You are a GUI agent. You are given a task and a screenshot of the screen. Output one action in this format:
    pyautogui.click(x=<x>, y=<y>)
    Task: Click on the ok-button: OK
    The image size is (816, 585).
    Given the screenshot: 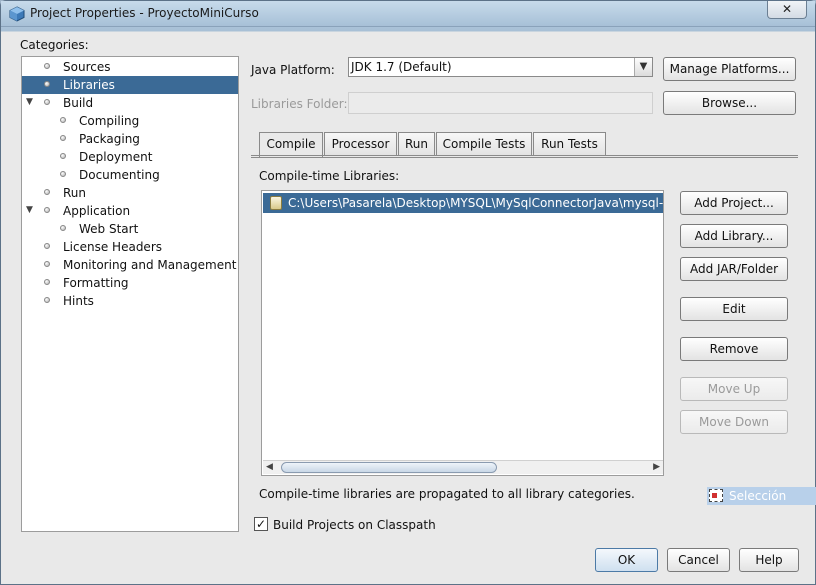 What is the action you would take?
    pyautogui.click(x=626, y=560)
    